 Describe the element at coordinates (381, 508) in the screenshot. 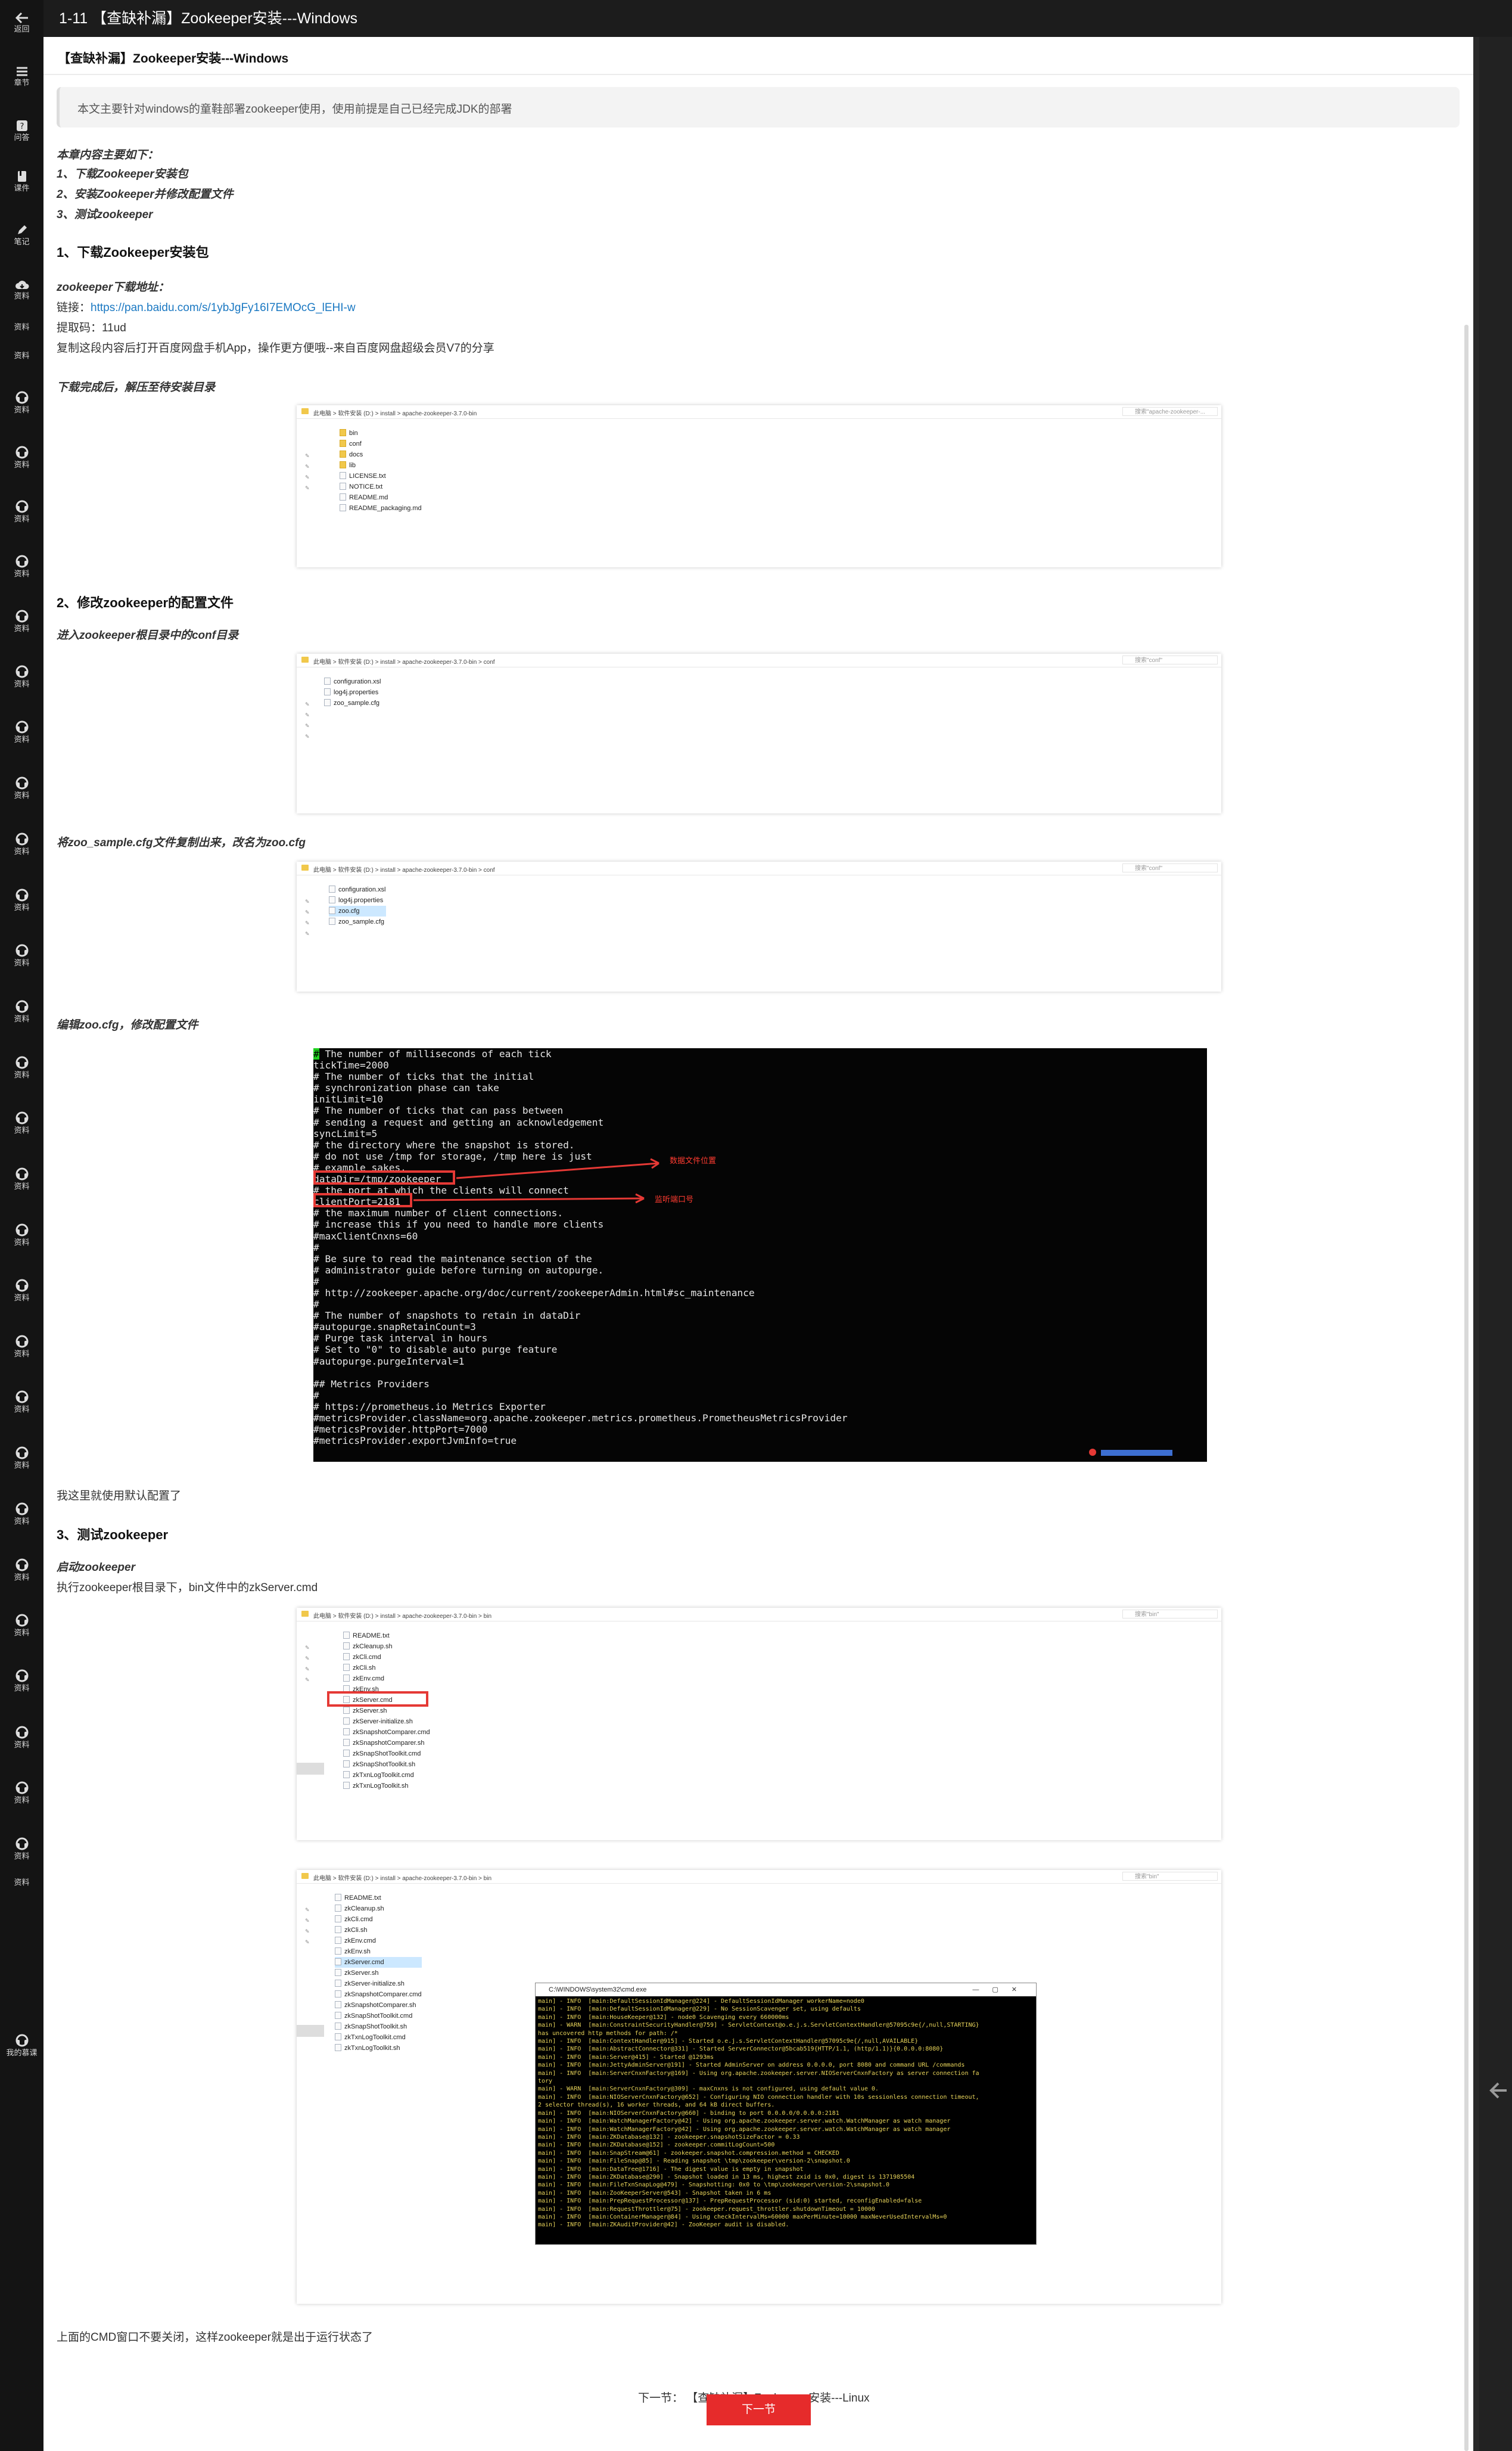

I see `file-item: README_packaging.md` at that location.